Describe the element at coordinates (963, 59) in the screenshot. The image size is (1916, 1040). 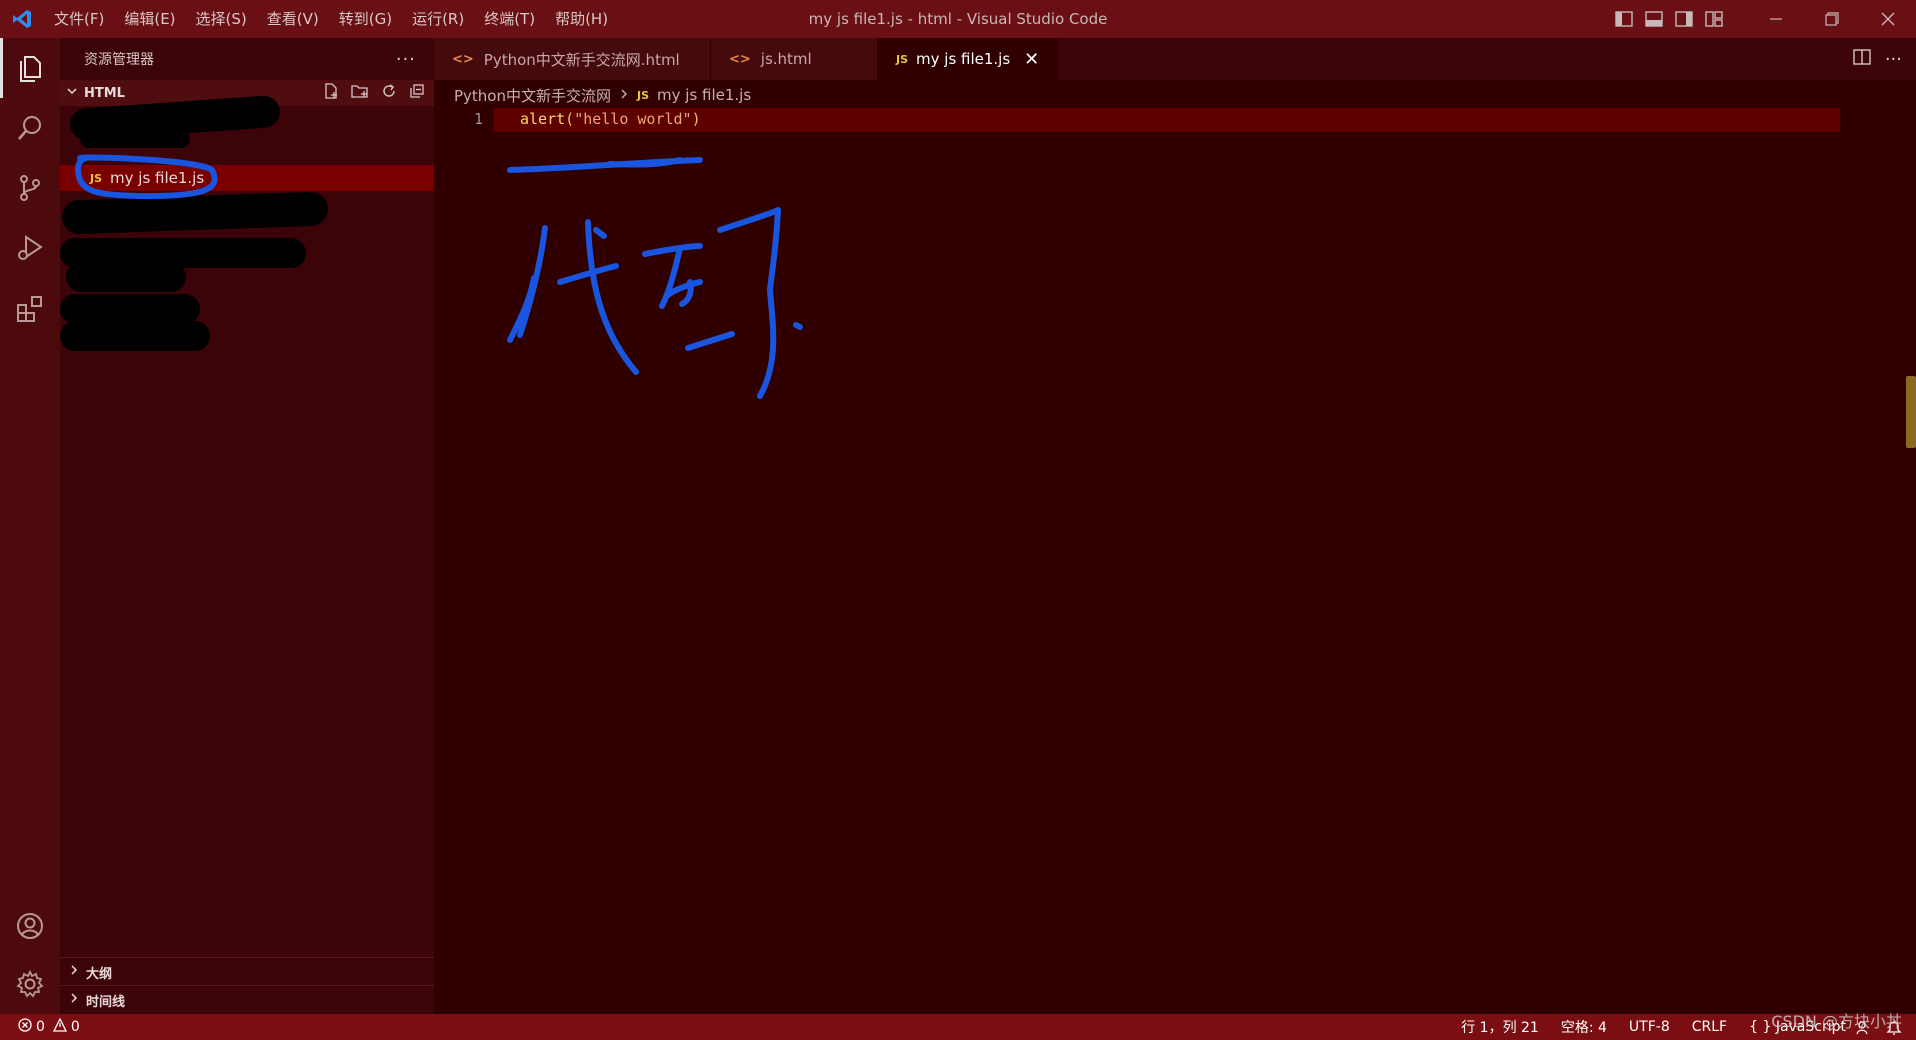
I see `tab-label: my js file1.js` at that location.